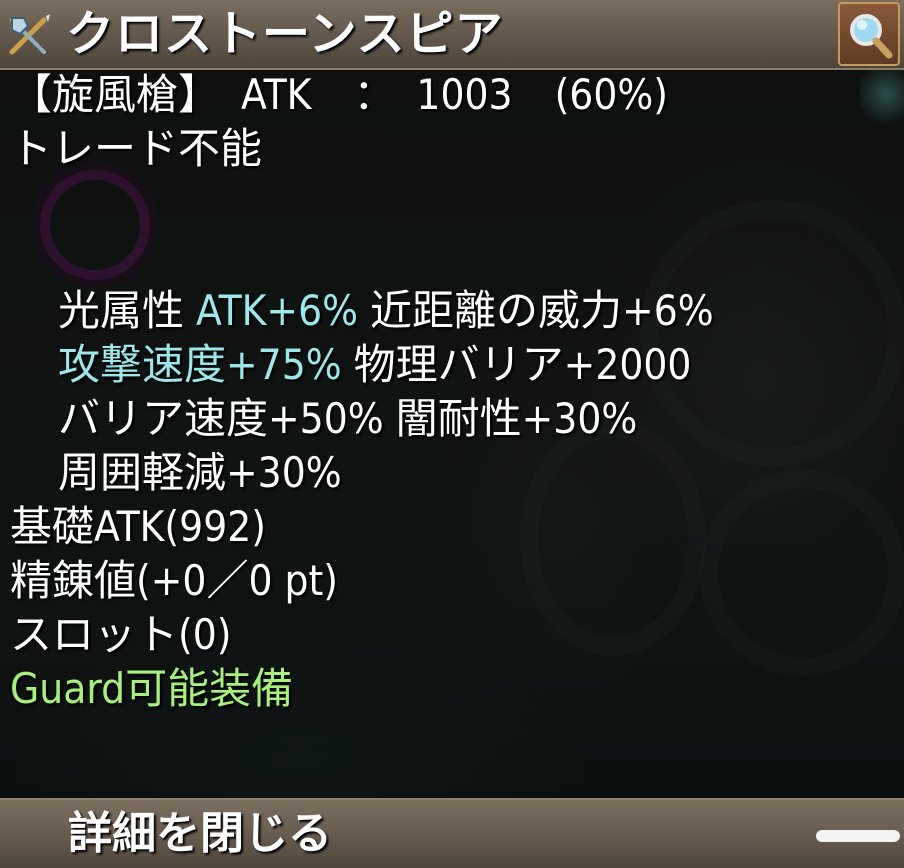  I want to click on refine-value: 精錬値(+0／0 pt), so click(174, 580).